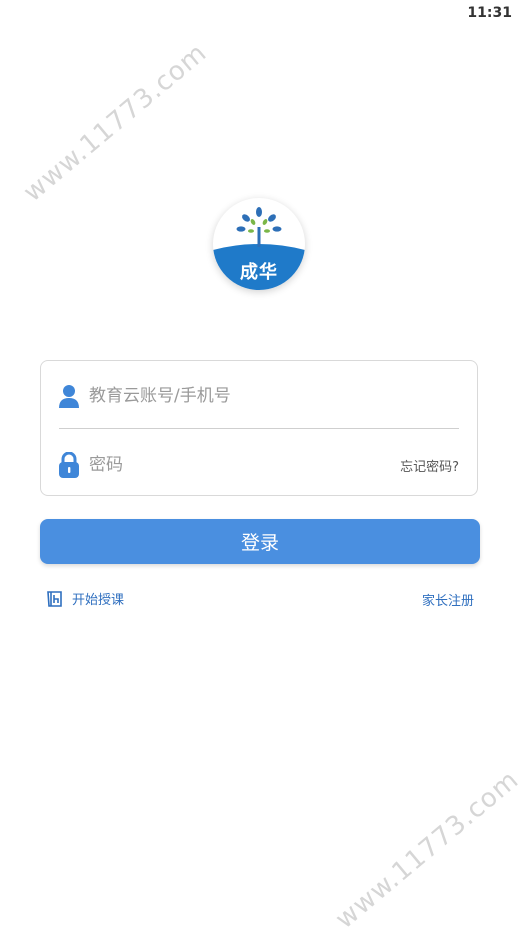 This screenshot has width=518, height=935. What do you see at coordinates (245, 465) in the screenshot?
I see `password-input` at bounding box center [245, 465].